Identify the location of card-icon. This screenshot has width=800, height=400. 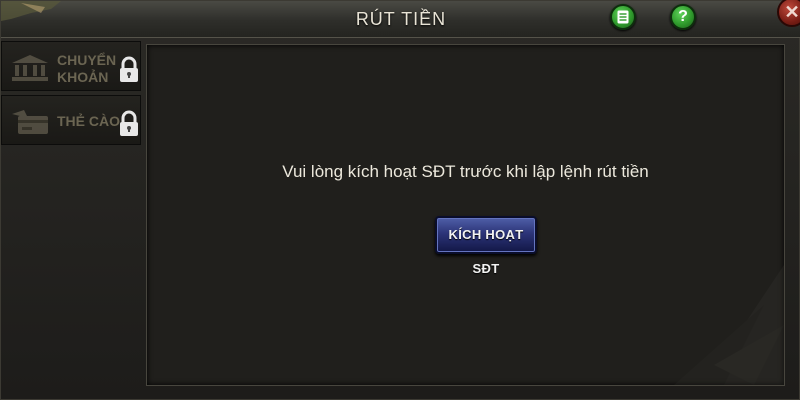
(30, 122).